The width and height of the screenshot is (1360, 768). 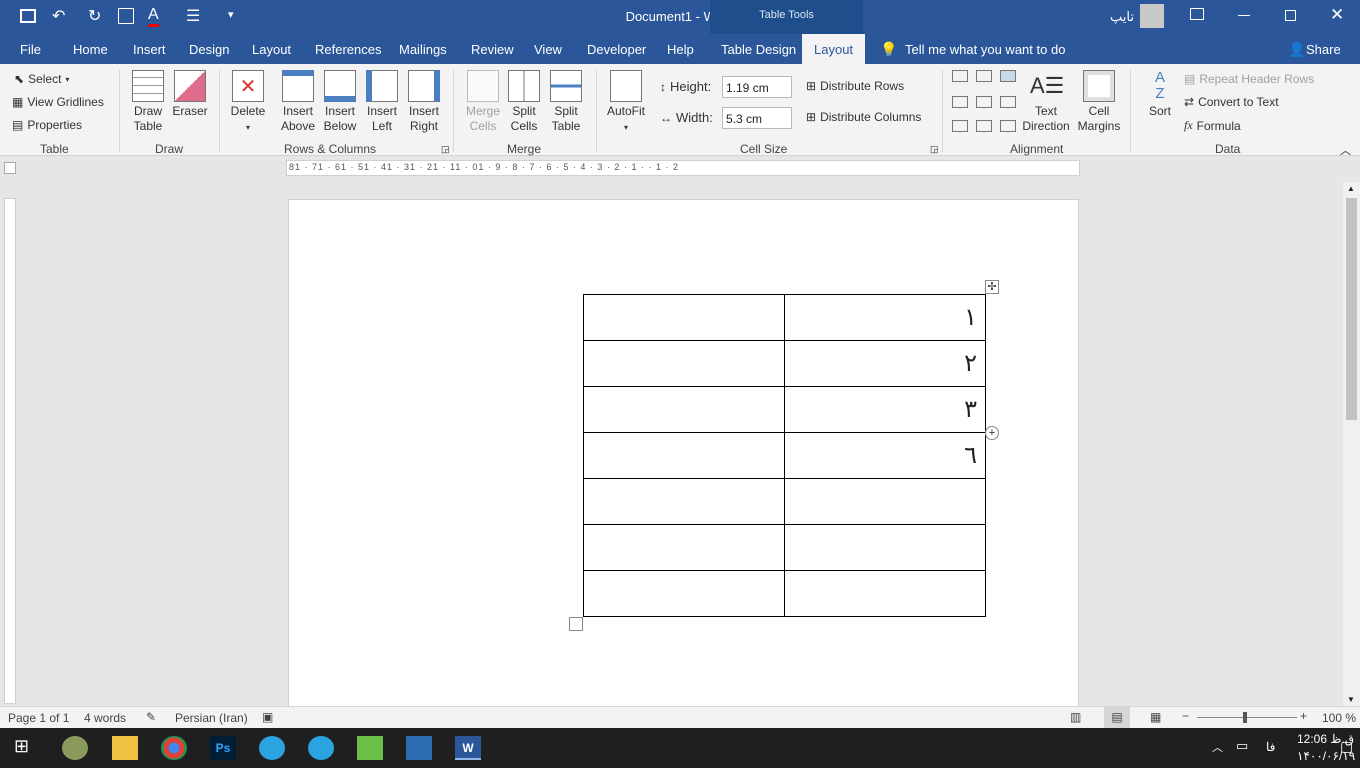 What do you see at coordinates (174, 748) in the screenshot?
I see `chrome-icon` at bounding box center [174, 748].